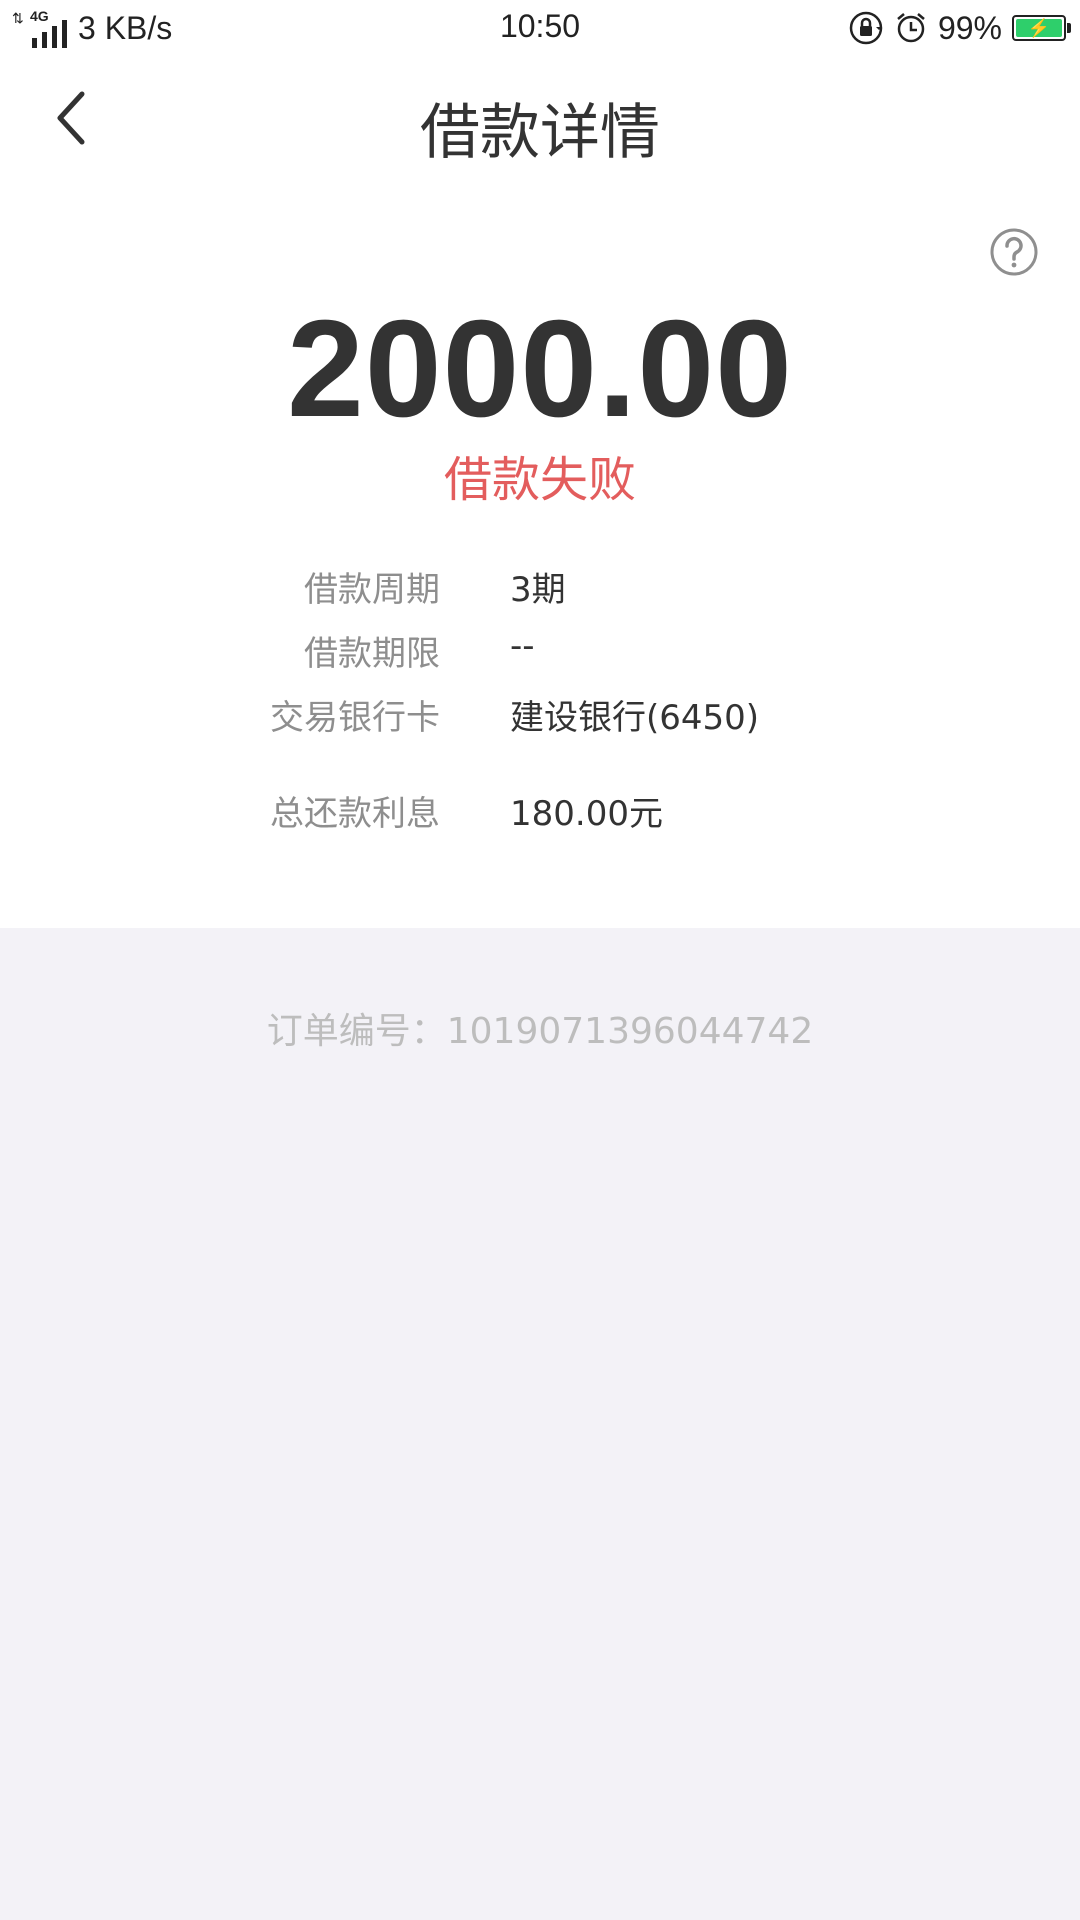 Image resolution: width=1080 pixels, height=1920 pixels. Describe the element at coordinates (540, 1031) in the screenshot. I see `order-number: 订单编号：1019071396044742` at that location.